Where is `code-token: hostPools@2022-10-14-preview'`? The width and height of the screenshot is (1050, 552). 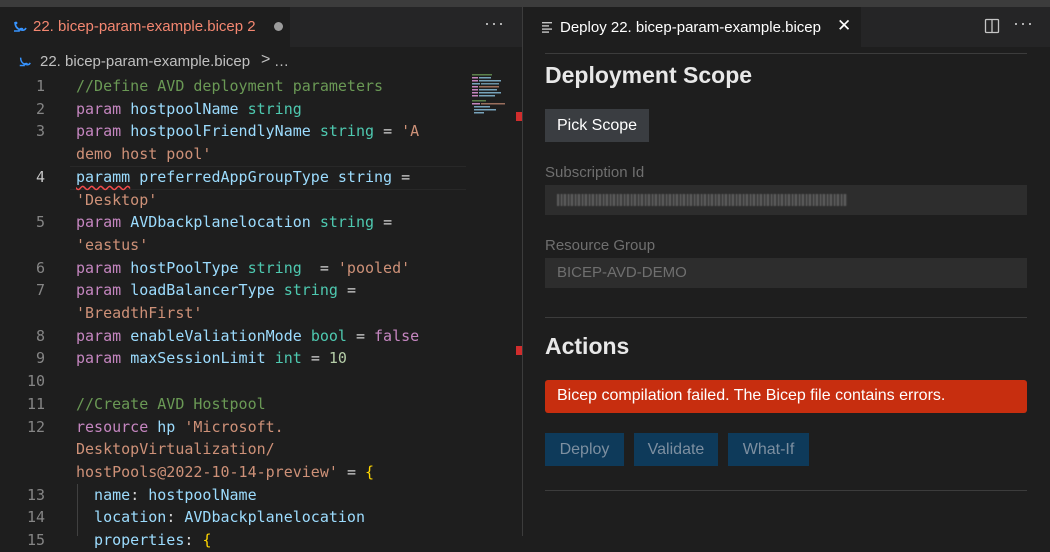
code-token: hostPools@2022-10-14-preview' is located at coordinates (211, 471).